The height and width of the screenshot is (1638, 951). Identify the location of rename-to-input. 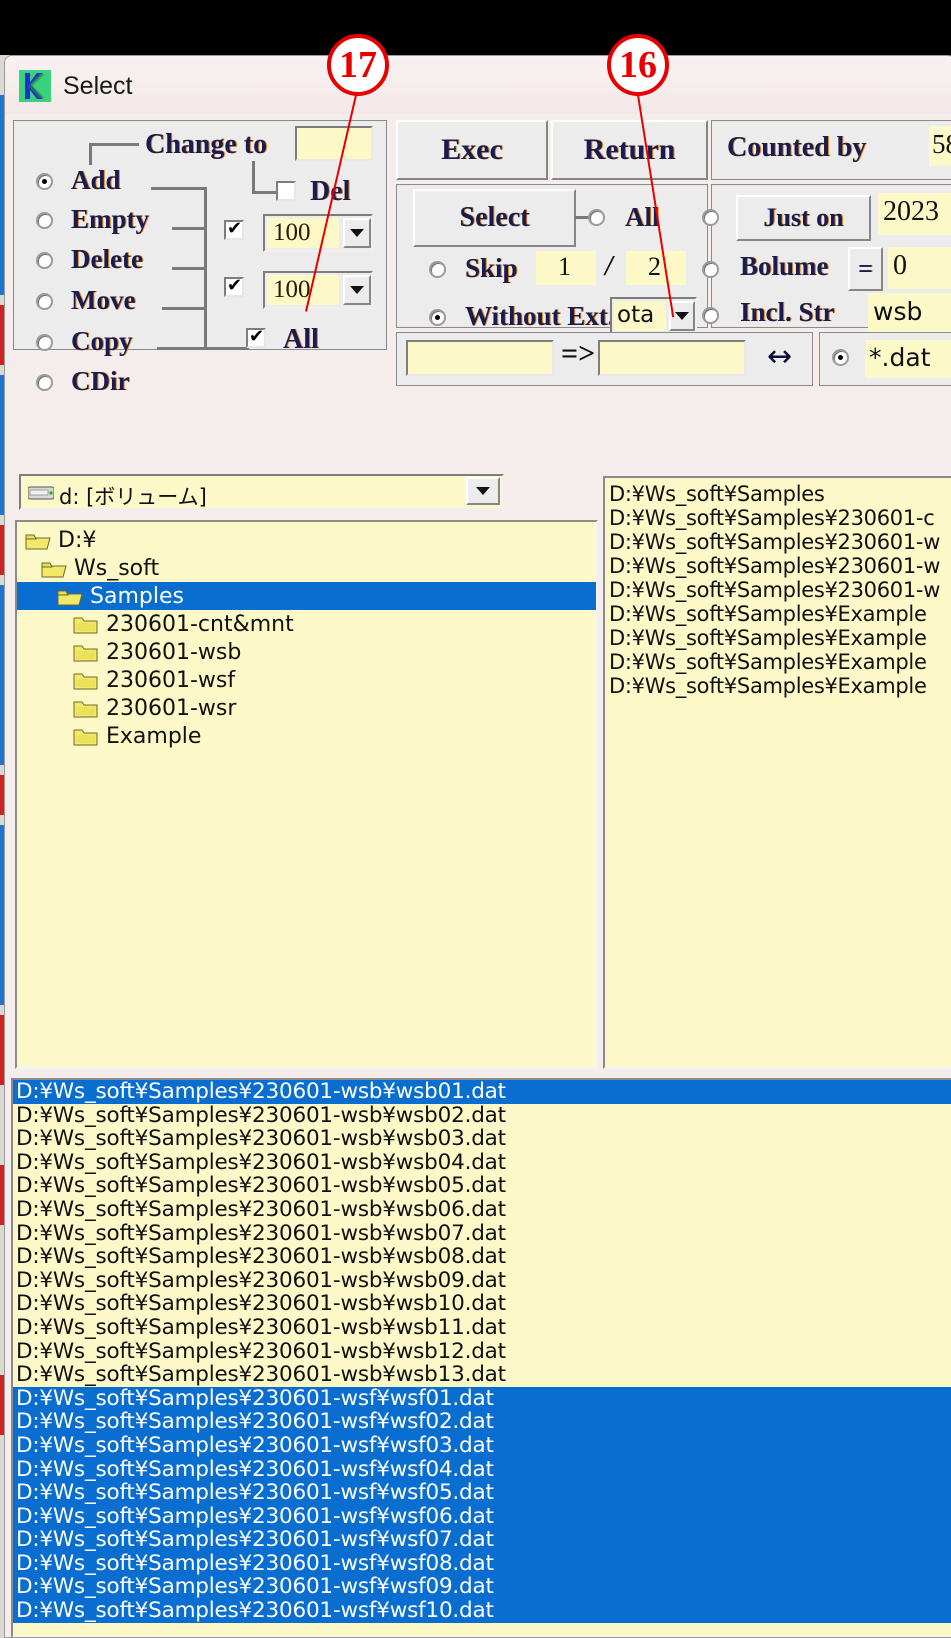
(672, 358).